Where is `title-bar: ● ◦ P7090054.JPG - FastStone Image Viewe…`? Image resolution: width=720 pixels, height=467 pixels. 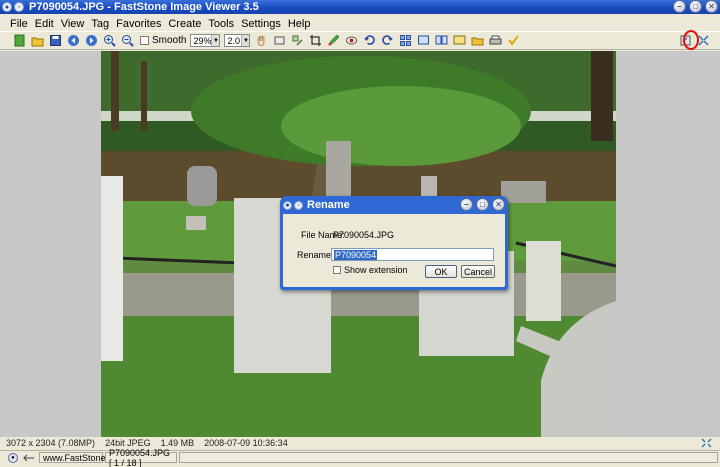
title-bar: ● ◦ P7090054.JPG - FastStone Image Viewe… is located at coordinates (360, 7).